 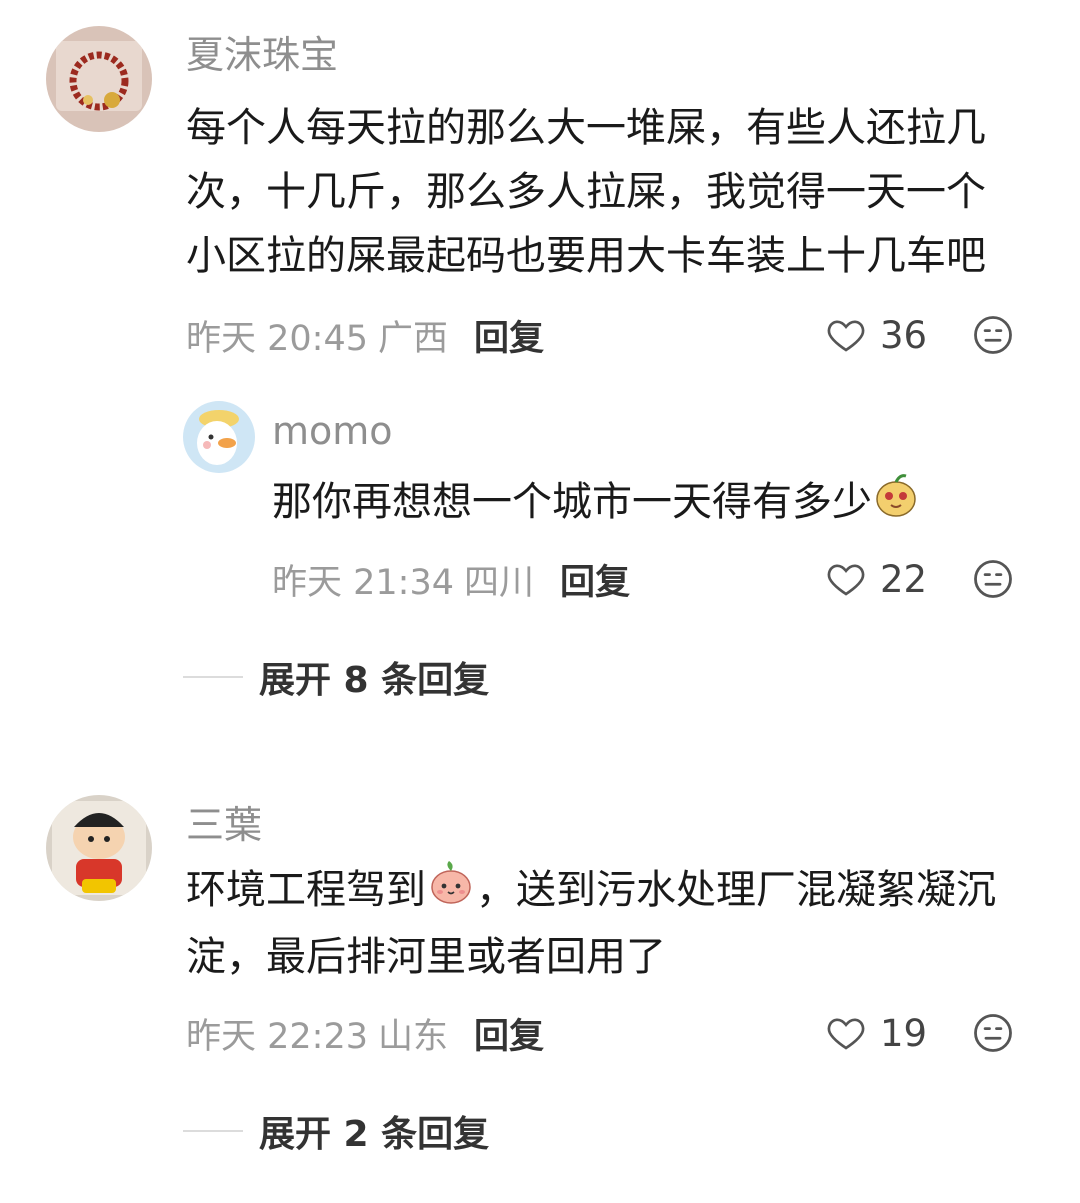 I want to click on reply-text: 那你再想想一个城市一天得有多少, so click(x=596, y=503).